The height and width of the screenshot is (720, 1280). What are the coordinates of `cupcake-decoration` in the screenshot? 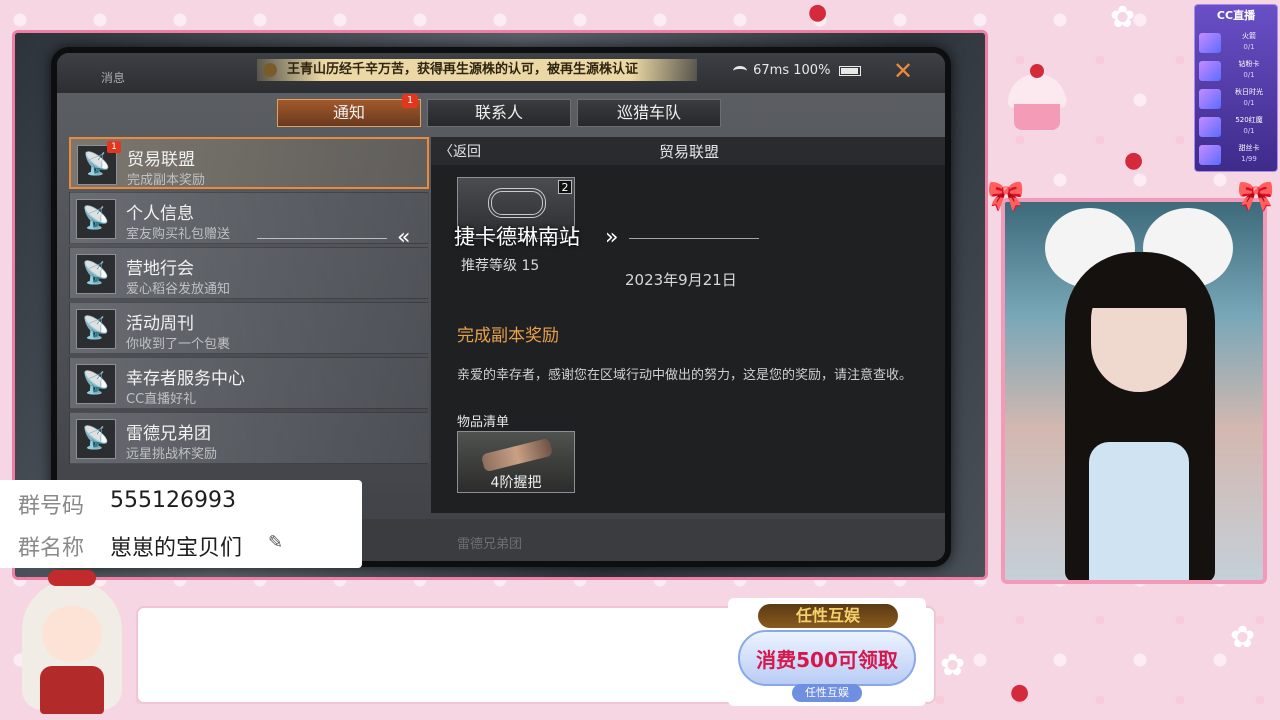 It's located at (1037, 99).